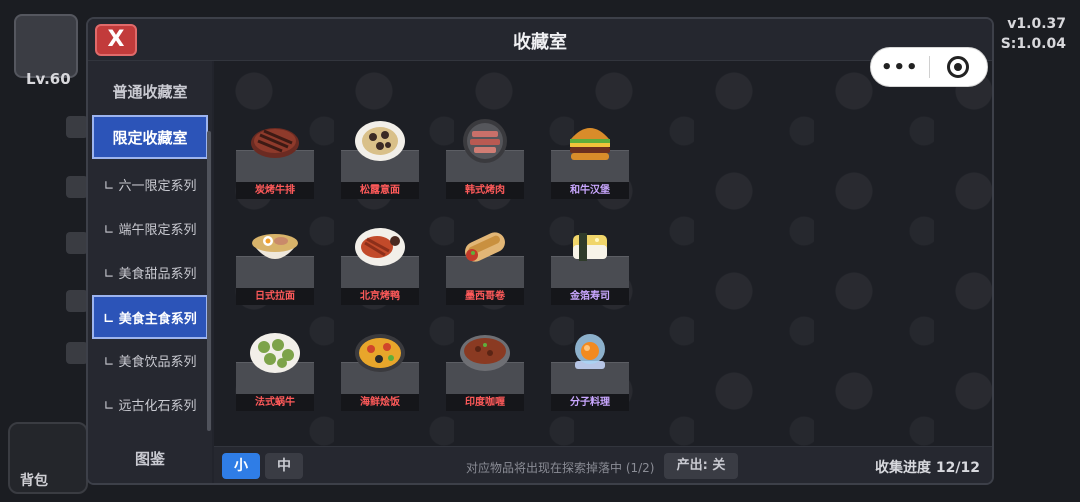  What do you see at coordinates (485, 141) in the screenshot?
I see `korean-bbq-icon` at bounding box center [485, 141].